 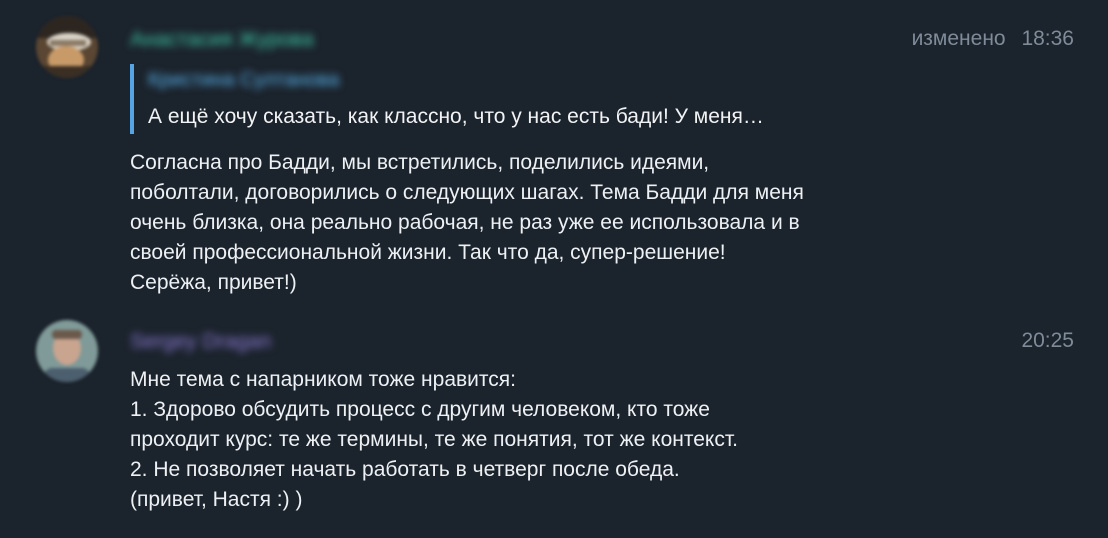 What do you see at coordinates (216, 499) in the screenshot?
I see `message-line: (привет, Настя :) )` at bounding box center [216, 499].